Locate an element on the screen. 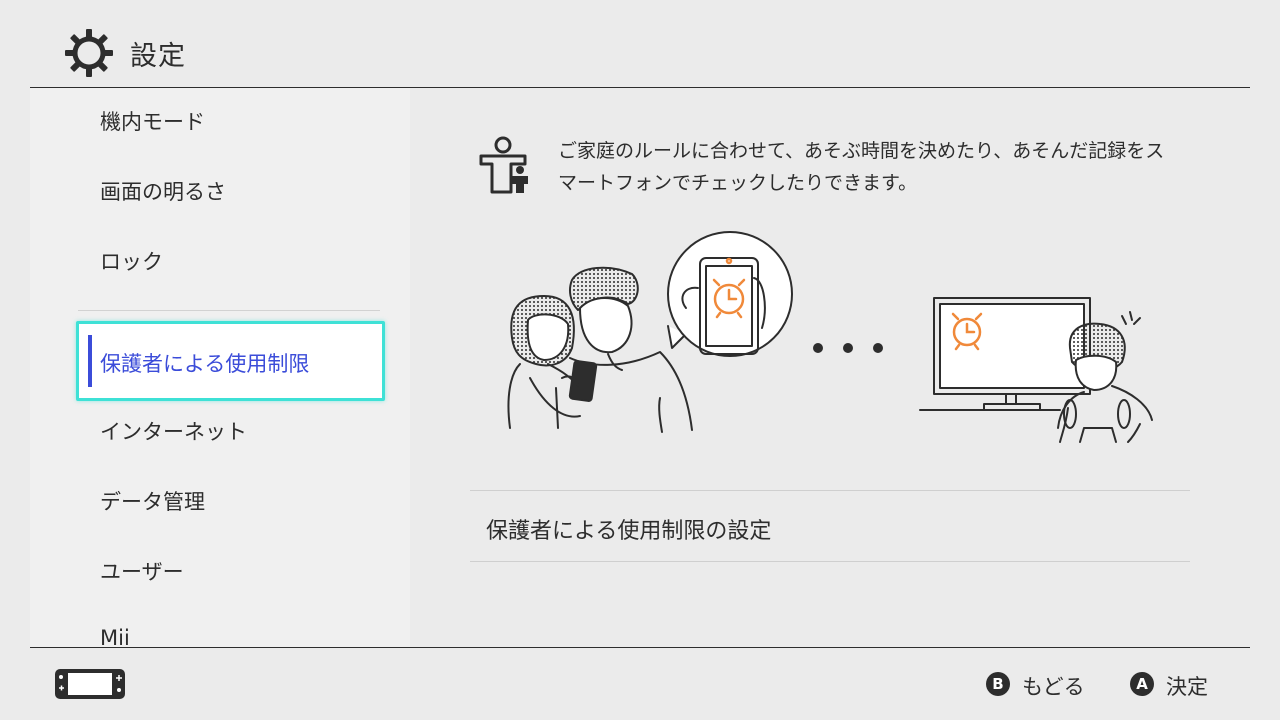 This screenshot has height=720, width=1280. gear-icon is located at coordinates (89, 53).